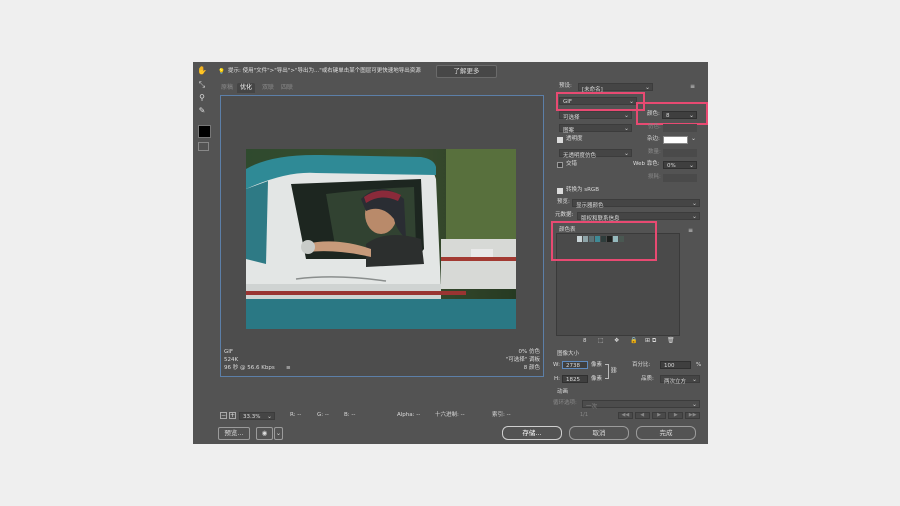  Describe the element at coordinates (229, 352) in the screenshot. I see `info-format: GIF` at that location.